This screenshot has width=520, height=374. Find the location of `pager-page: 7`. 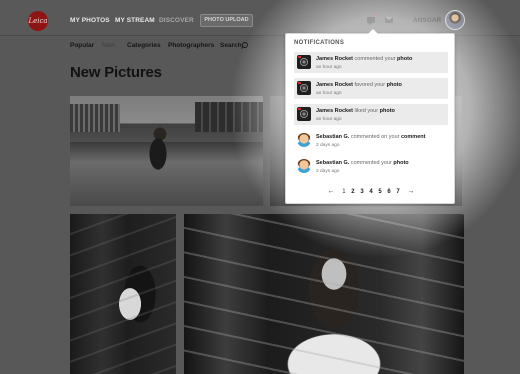

pager-page: 7 is located at coordinates (397, 192).